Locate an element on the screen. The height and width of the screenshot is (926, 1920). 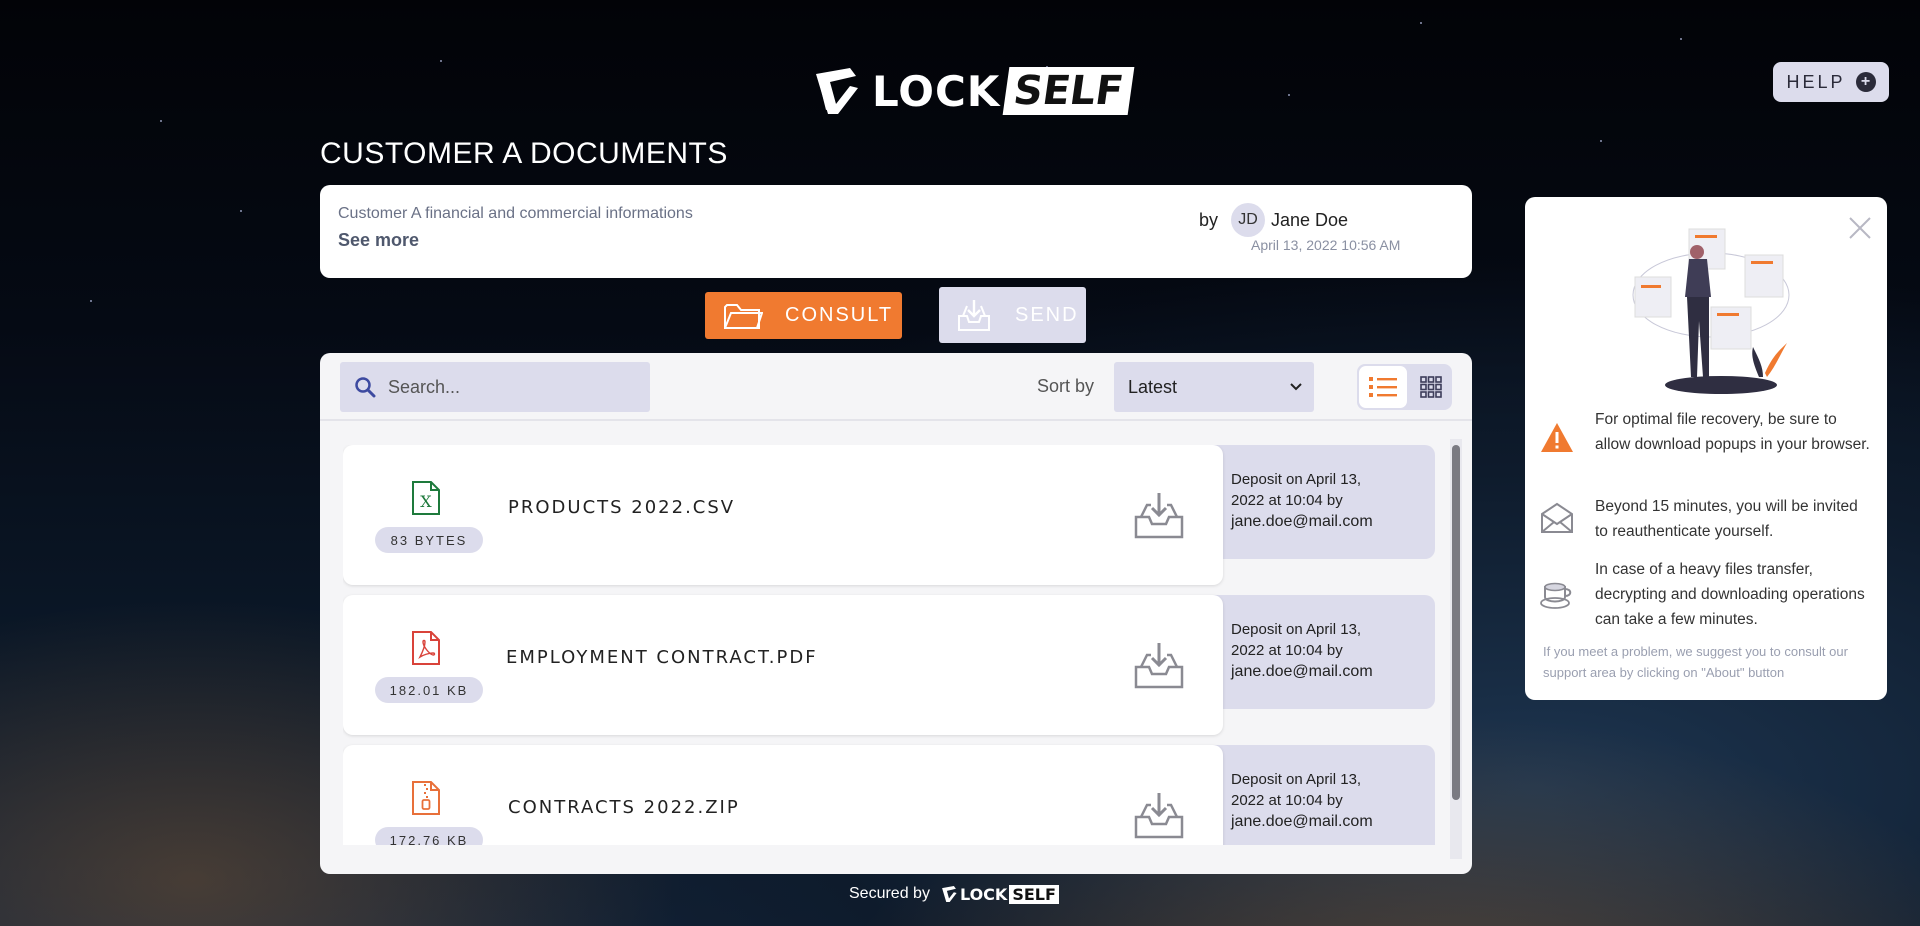
file-card: X 83 BYTES PRODUCTS 2022.CSV is located at coordinates (783, 515).